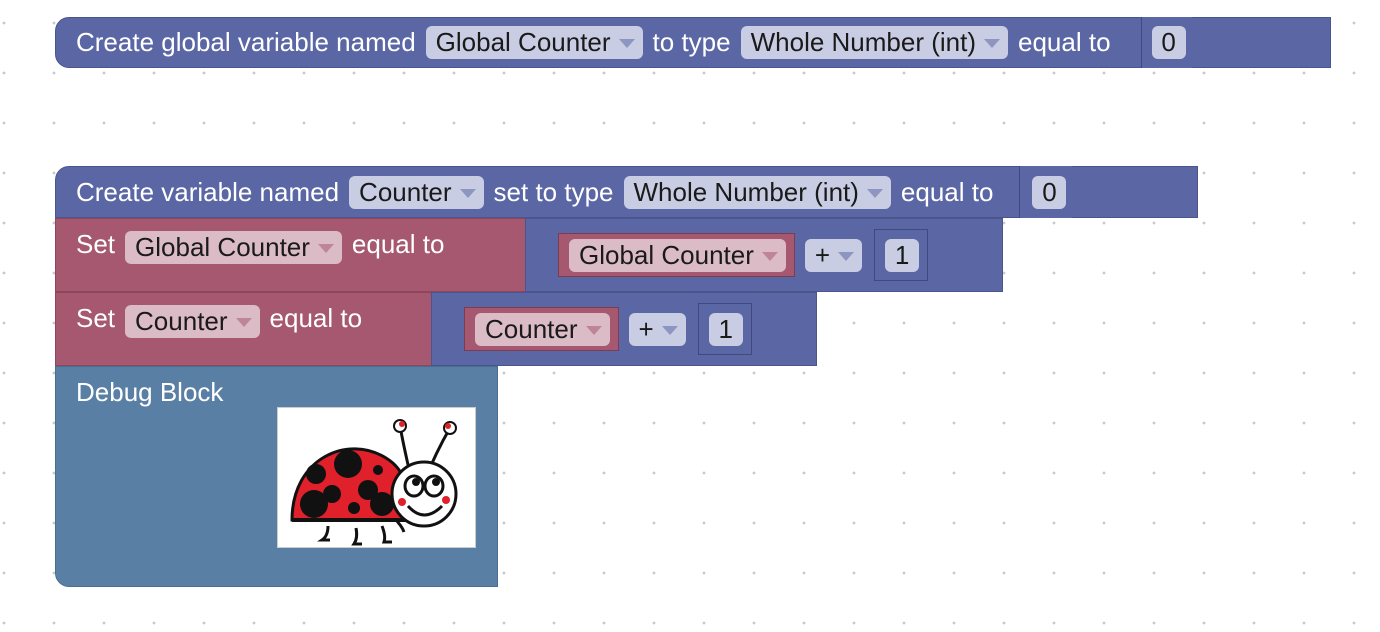  What do you see at coordinates (208, 191) in the screenshot?
I see `block-label: Create variable named` at bounding box center [208, 191].